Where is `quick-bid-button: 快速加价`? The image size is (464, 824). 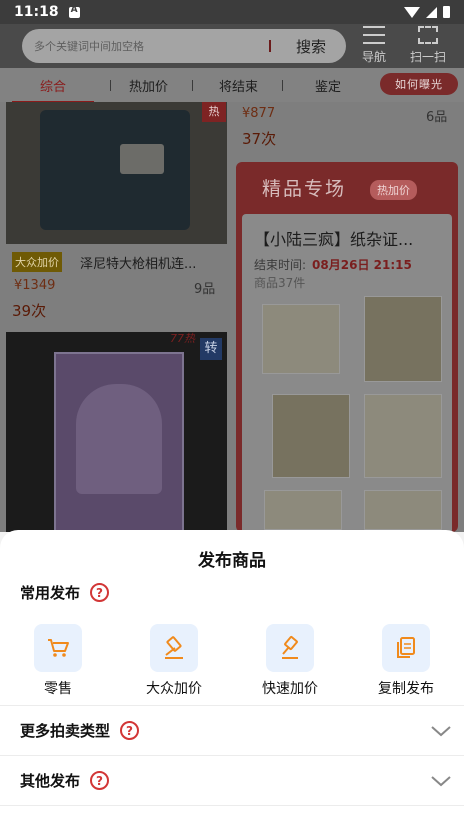 quick-bid-button: 快速加价 is located at coordinates (290, 661).